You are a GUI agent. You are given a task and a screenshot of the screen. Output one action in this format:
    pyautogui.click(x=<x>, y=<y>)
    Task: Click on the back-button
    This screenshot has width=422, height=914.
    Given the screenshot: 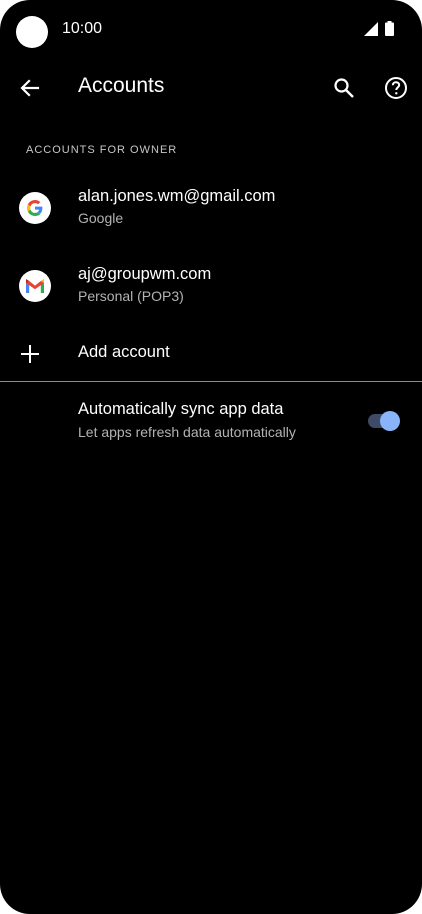 What is the action you would take?
    pyautogui.click(x=30, y=88)
    